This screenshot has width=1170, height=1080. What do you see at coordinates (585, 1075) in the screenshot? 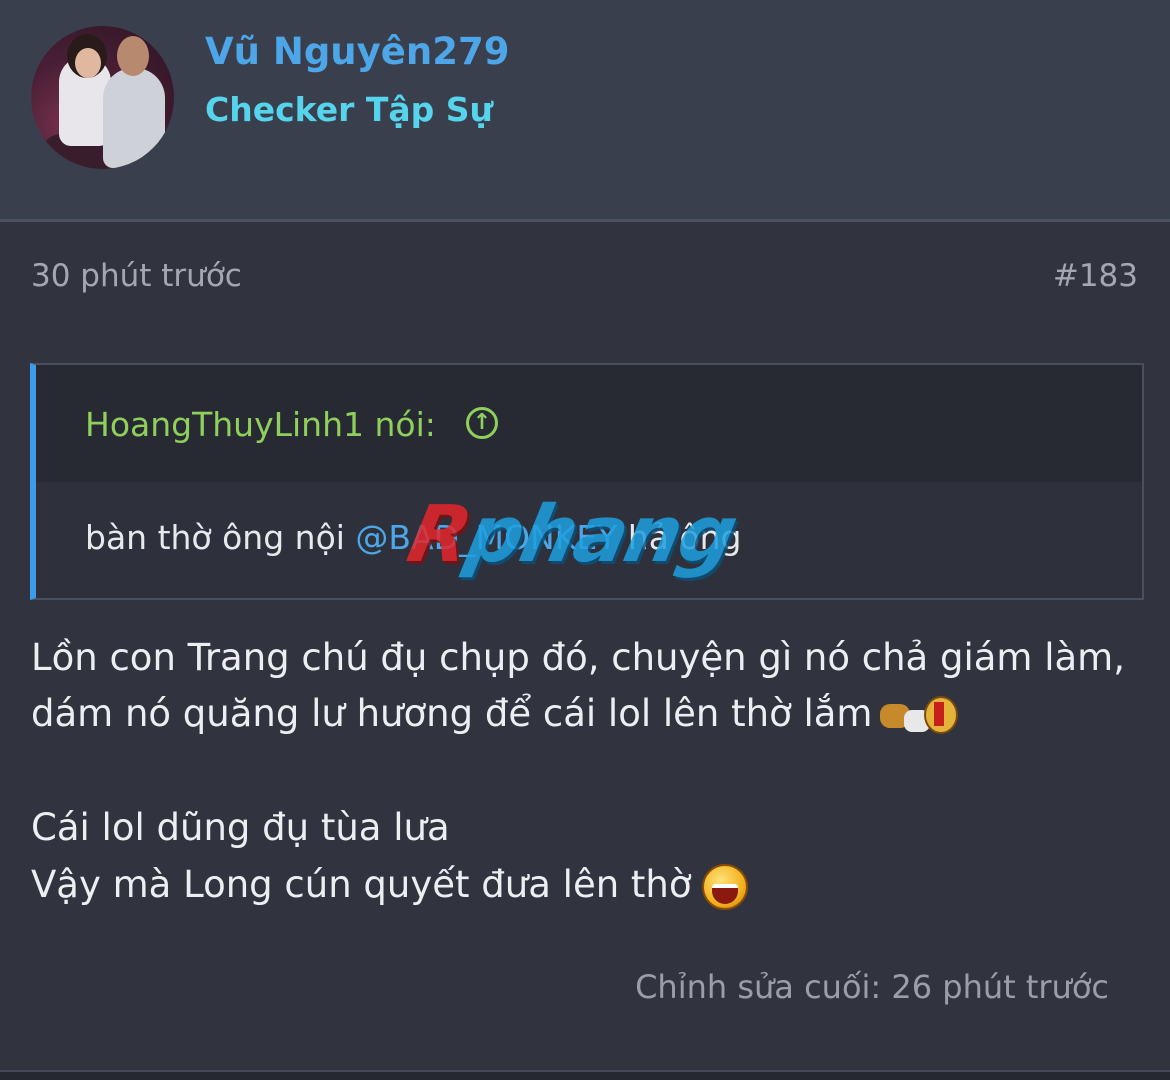
I see `post-divider` at bounding box center [585, 1075].